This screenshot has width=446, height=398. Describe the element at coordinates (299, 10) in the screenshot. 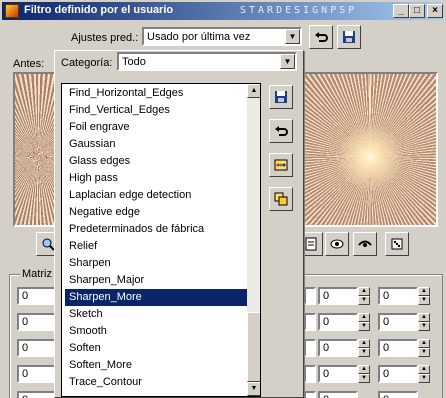

I see `brand-watermark: STARDESIGNPSP` at that location.